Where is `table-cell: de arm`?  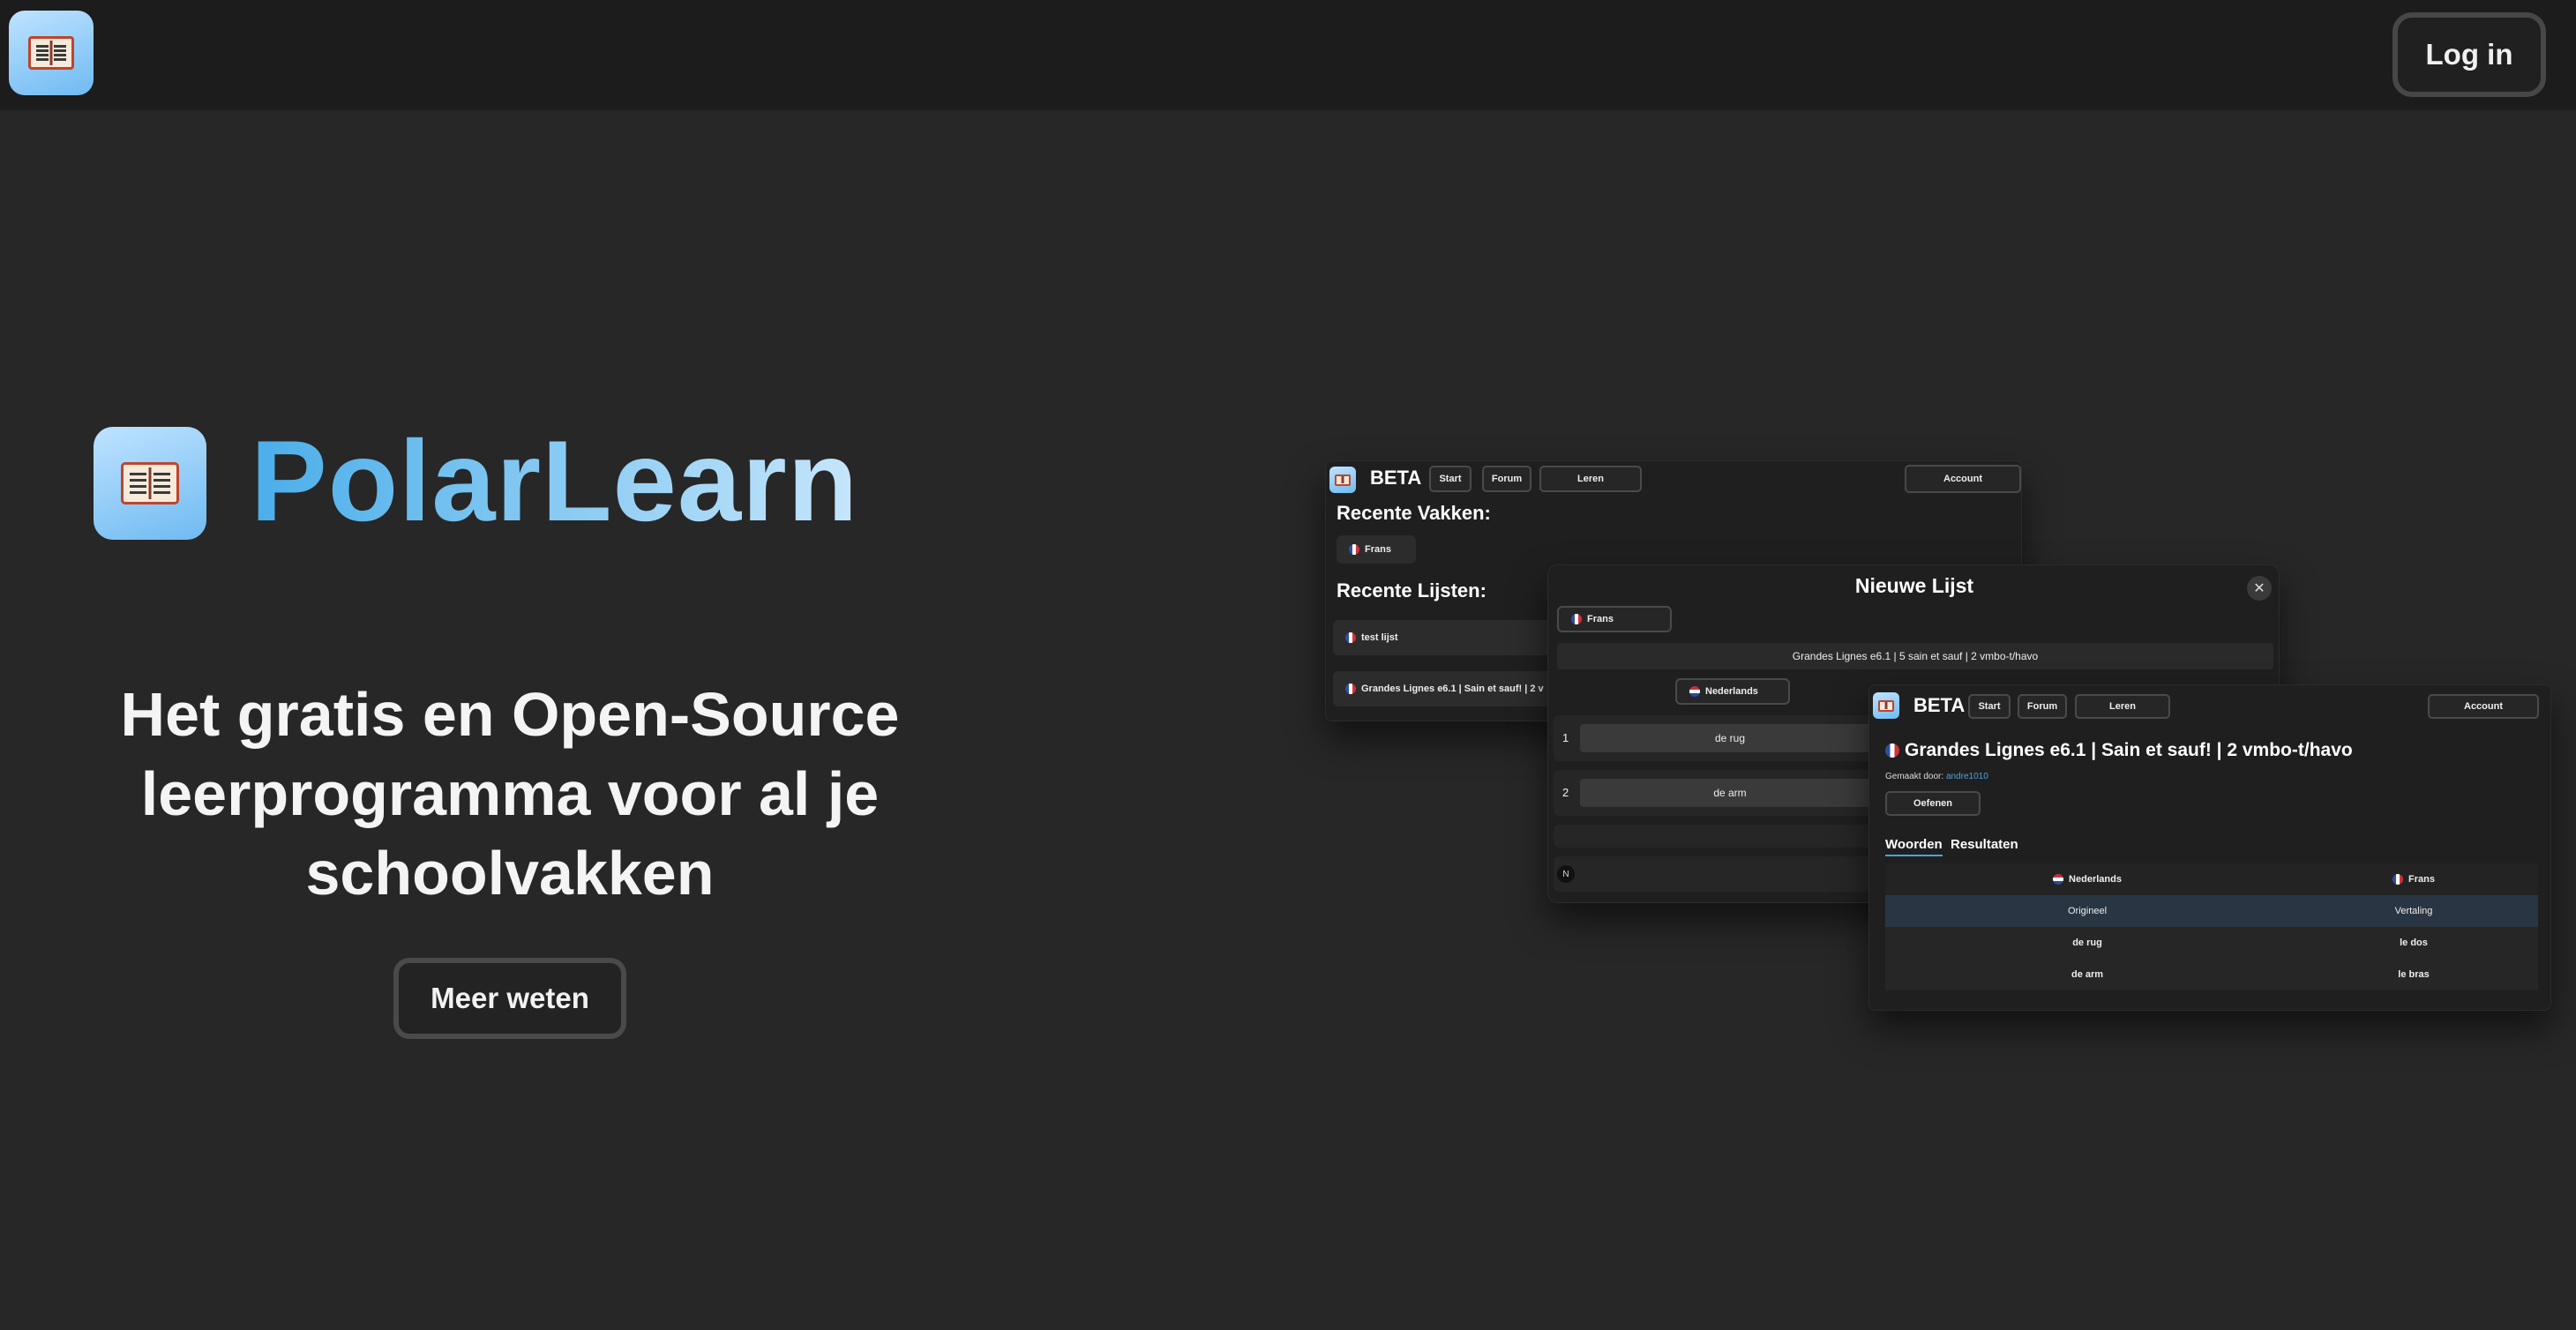
table-cell: de arm is located at coordinates (2087, 974).